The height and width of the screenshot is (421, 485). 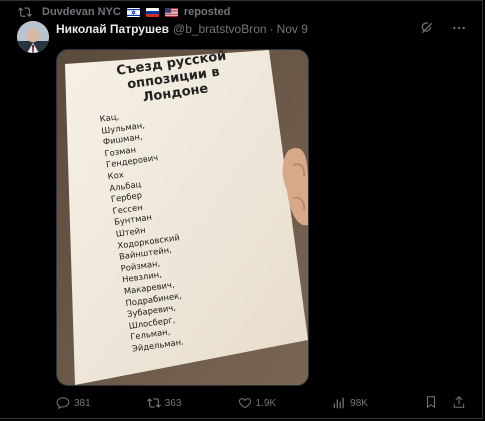 I want to click on repost-user: Duvdevan NYC, so click(x=81, y=12).